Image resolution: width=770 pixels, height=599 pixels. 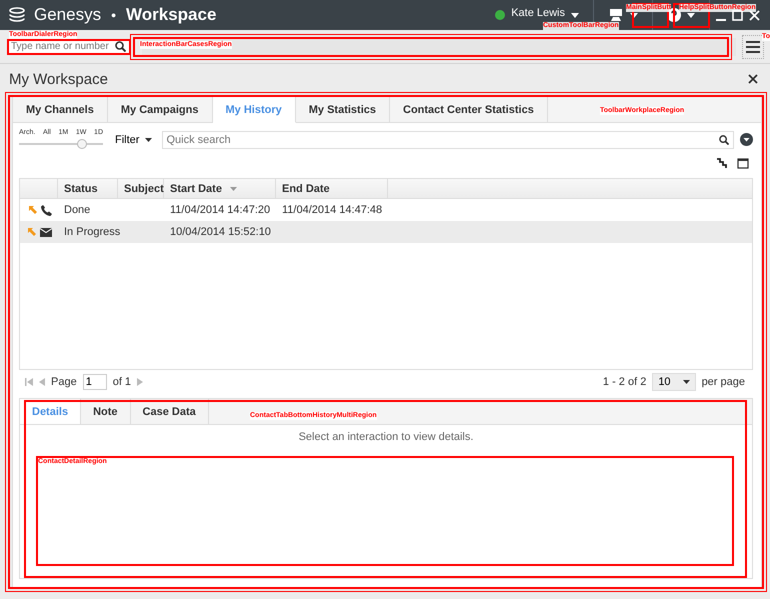 I want to click on page-count: of 1, so click(x=122, y=382).